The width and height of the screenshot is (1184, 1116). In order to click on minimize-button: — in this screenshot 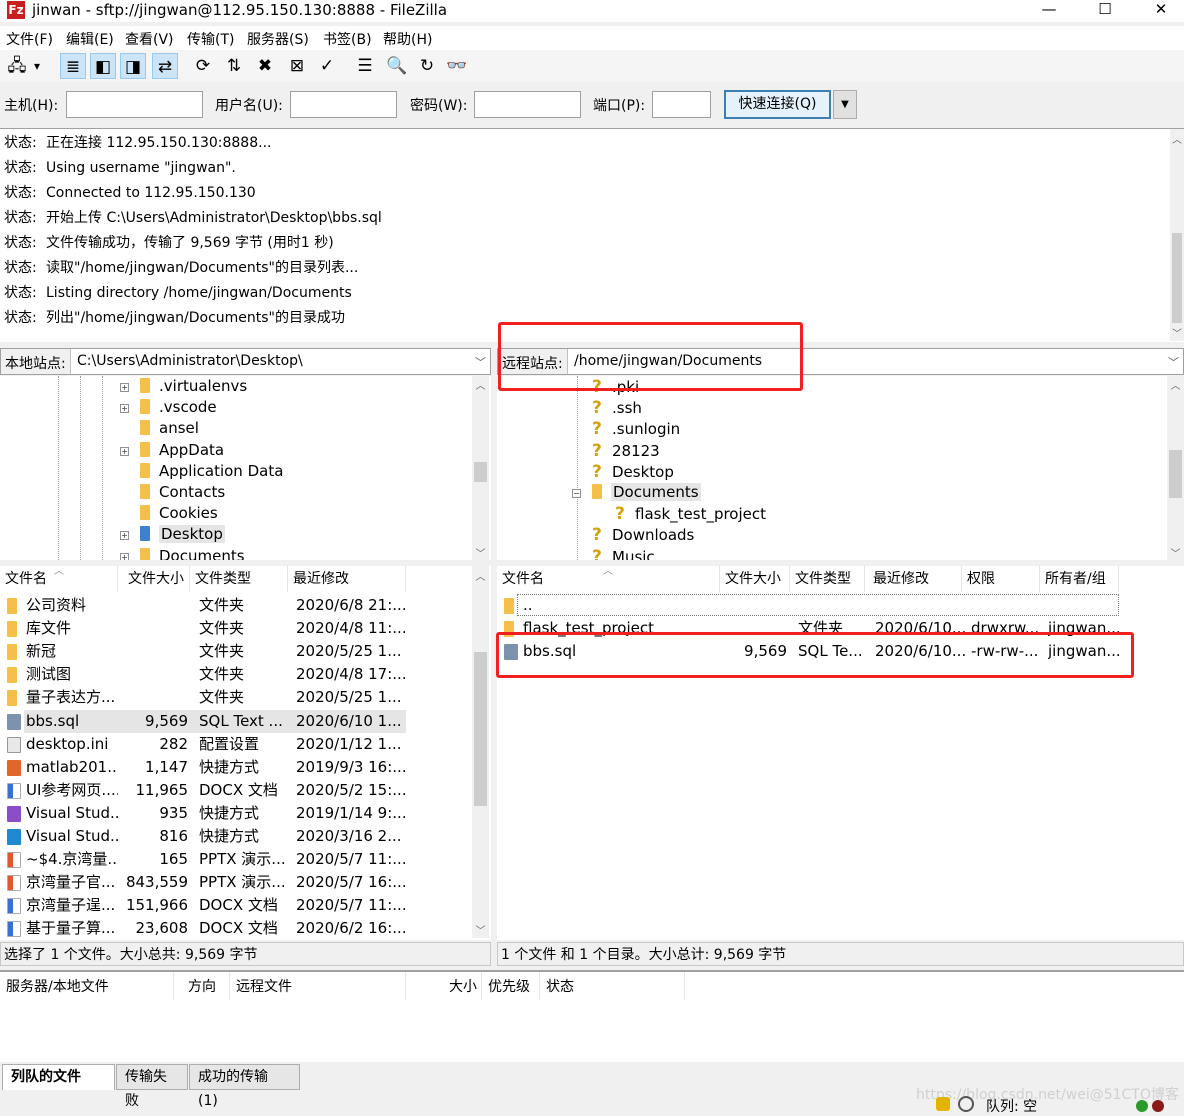, I will do `click(1049, 10)`.